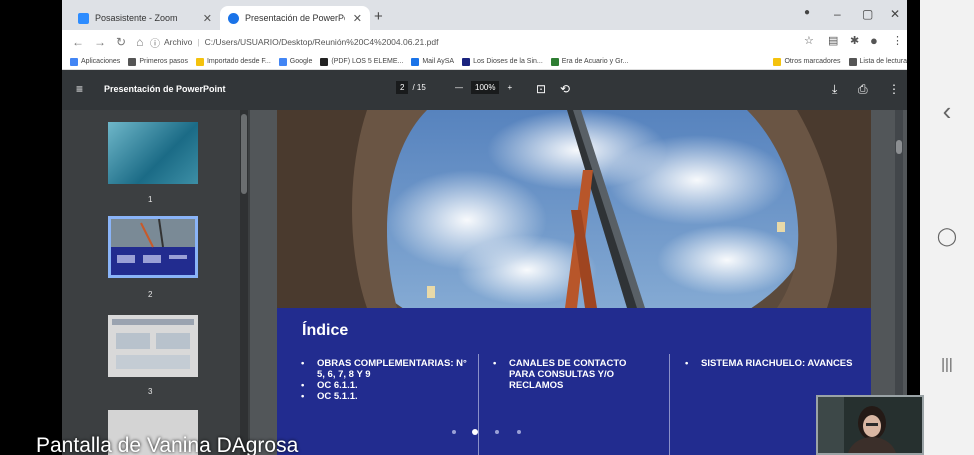 The height and width of the screenshot is (455, 974). What do you see at coordinates (807, 12) in the screenshot?
I see `profile-icon: ●` at bounding box center [807, 12].